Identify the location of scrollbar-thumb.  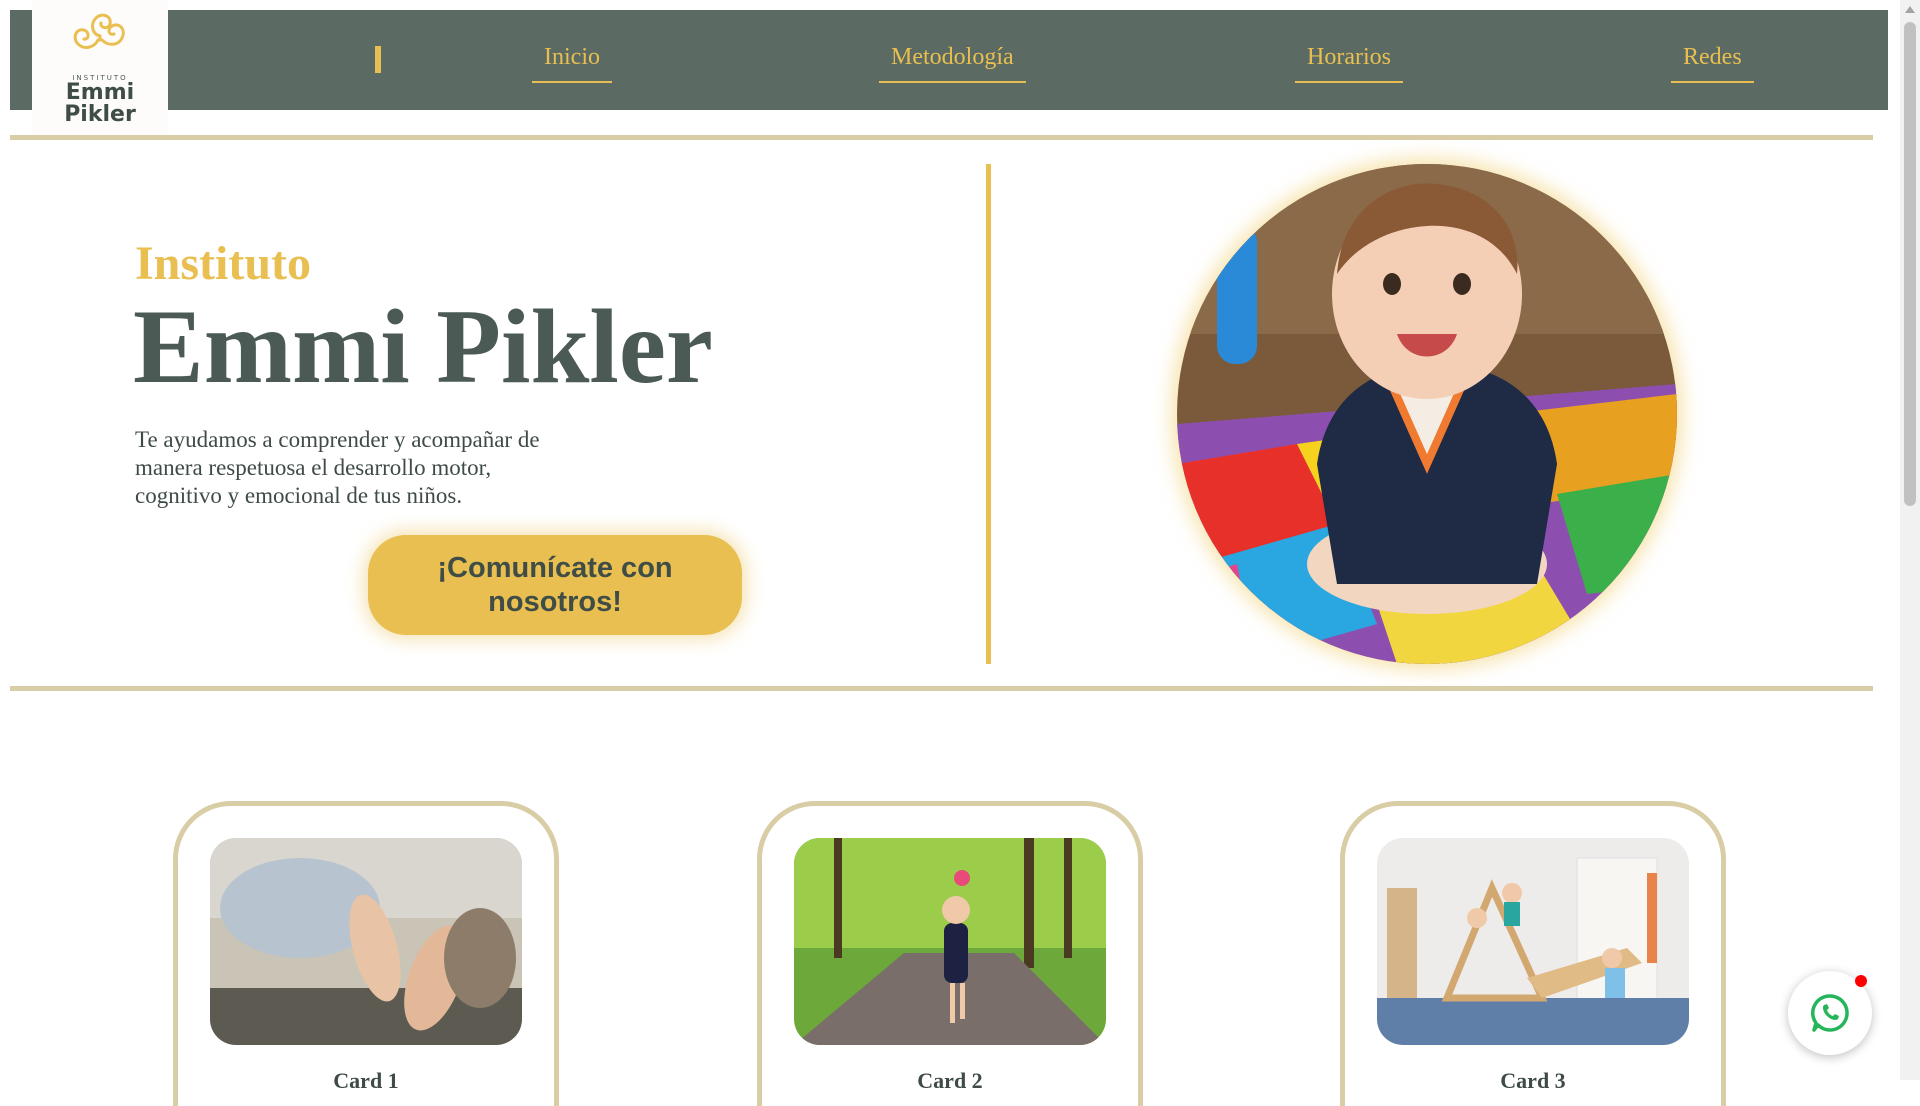
(1910, 264).